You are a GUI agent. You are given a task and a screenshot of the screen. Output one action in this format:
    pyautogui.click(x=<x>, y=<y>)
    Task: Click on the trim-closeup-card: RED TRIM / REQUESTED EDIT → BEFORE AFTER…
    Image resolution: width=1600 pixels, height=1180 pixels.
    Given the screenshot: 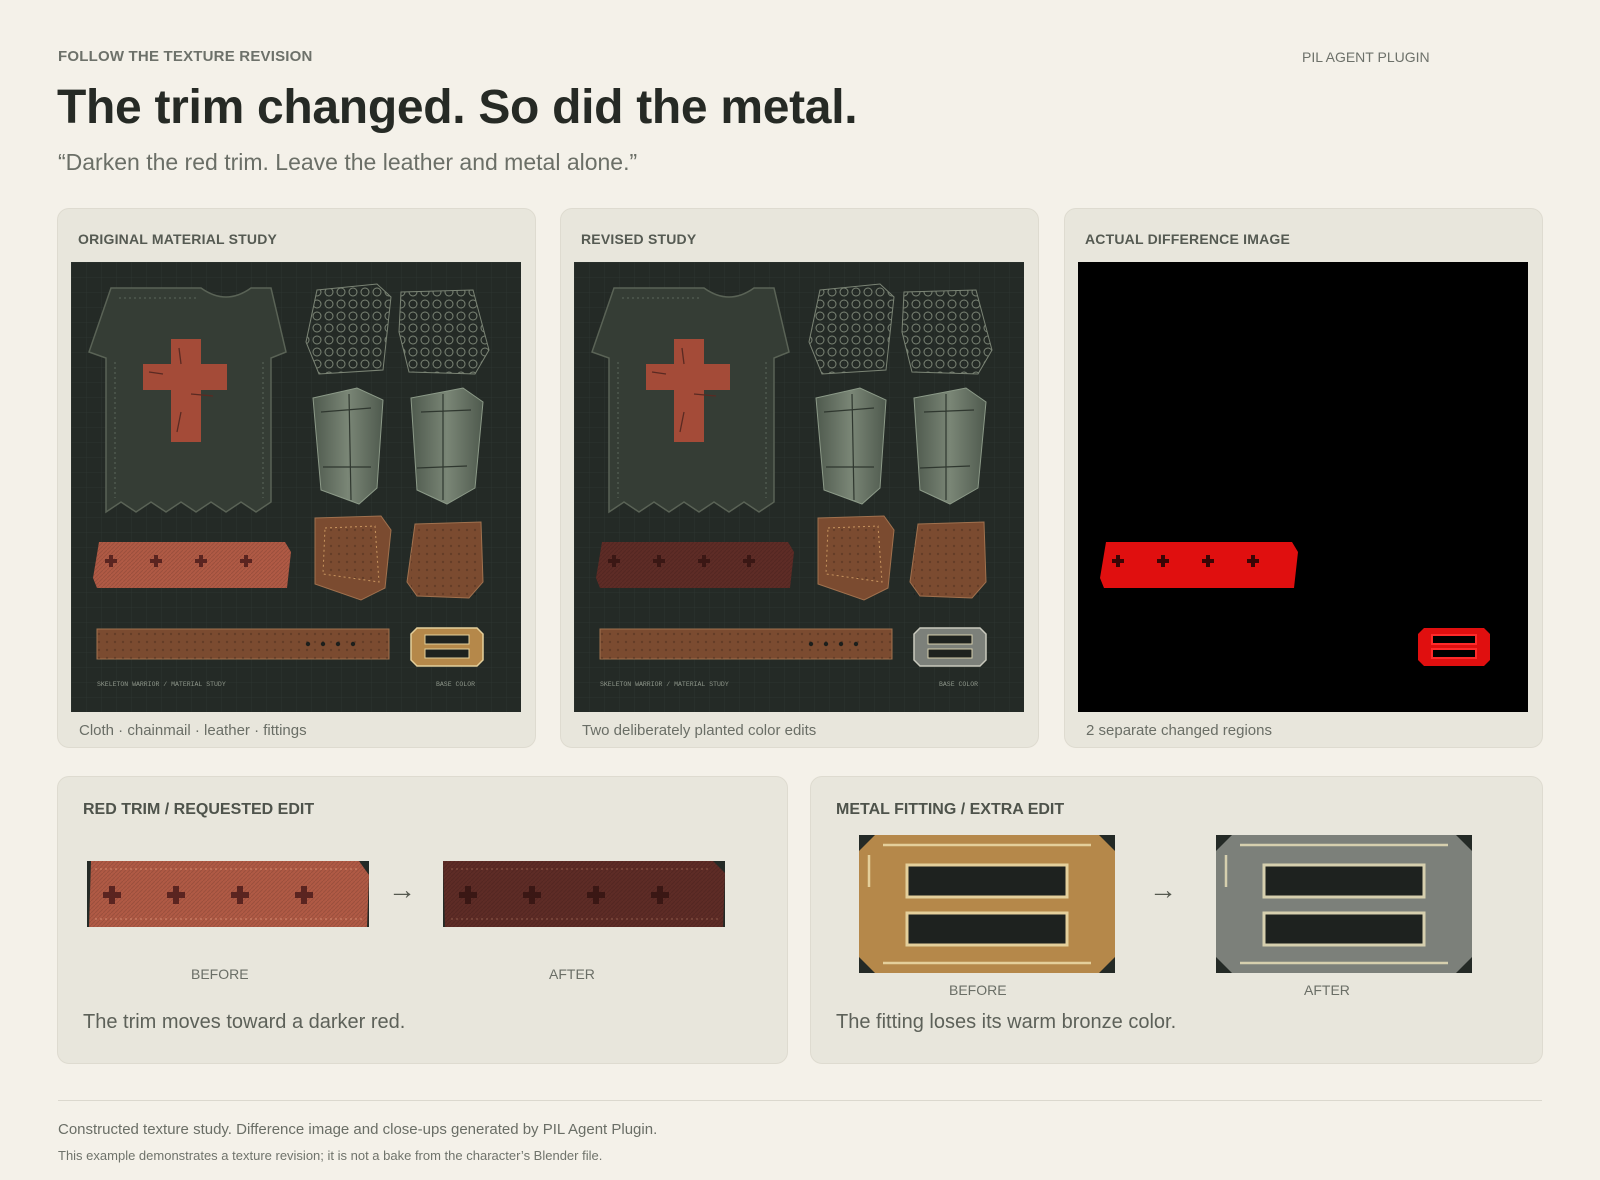 What is the action you would take?
    pyautogui.click(x=422, y=920)
    